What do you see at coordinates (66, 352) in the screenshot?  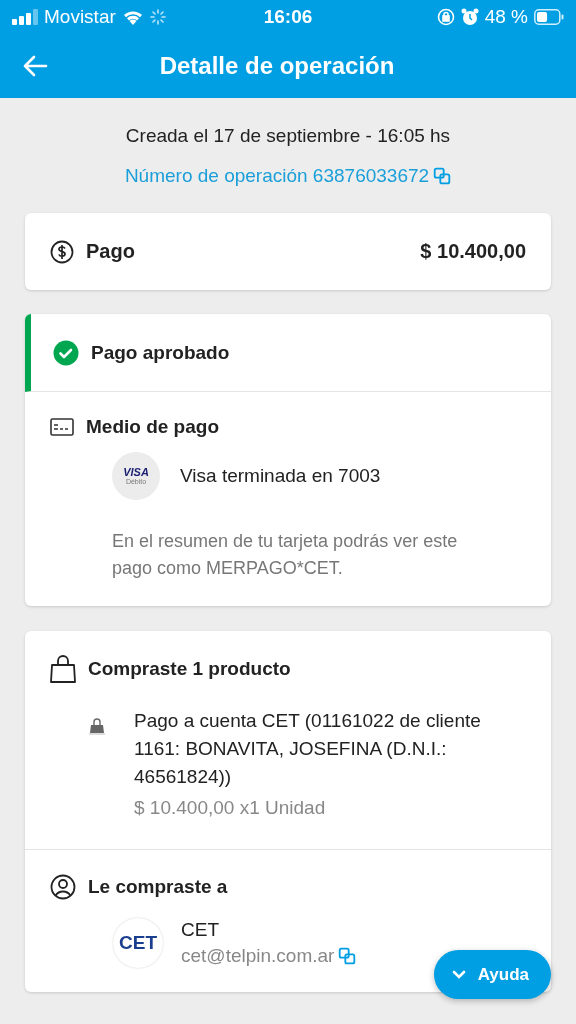 I see `check-circle-icon` at bounding box center [66, 352].